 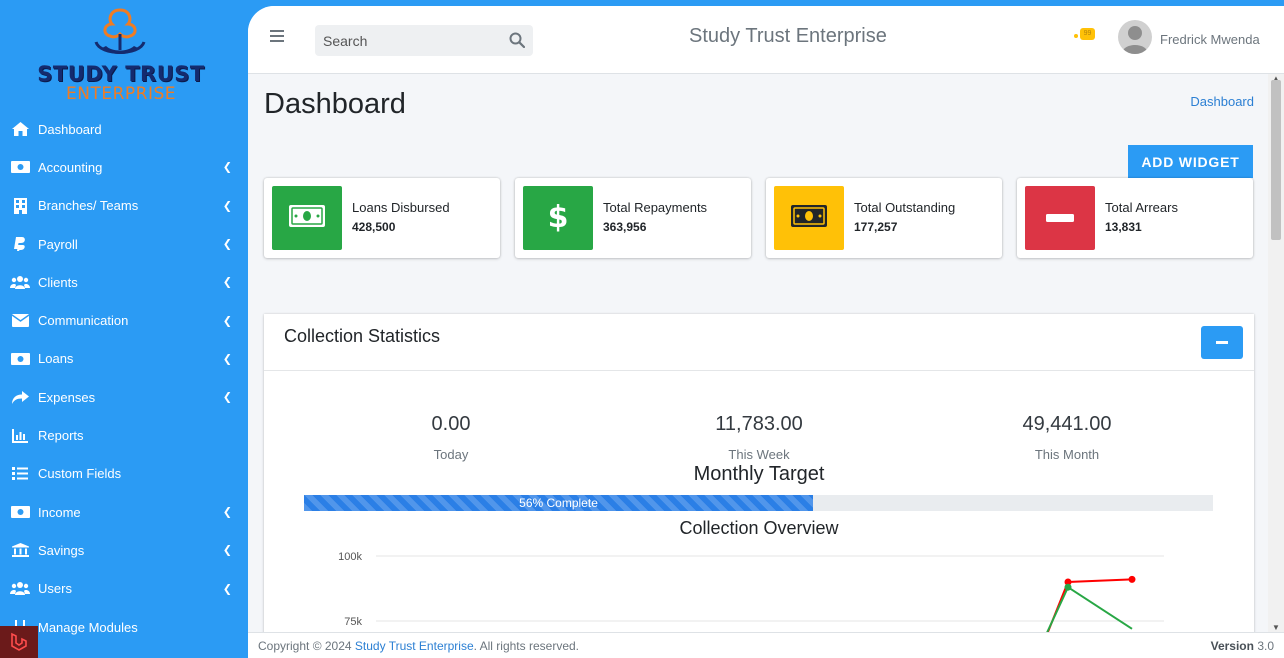 I want to click on scrollbar: ▲ ▼, so click(x=1276, y=353).